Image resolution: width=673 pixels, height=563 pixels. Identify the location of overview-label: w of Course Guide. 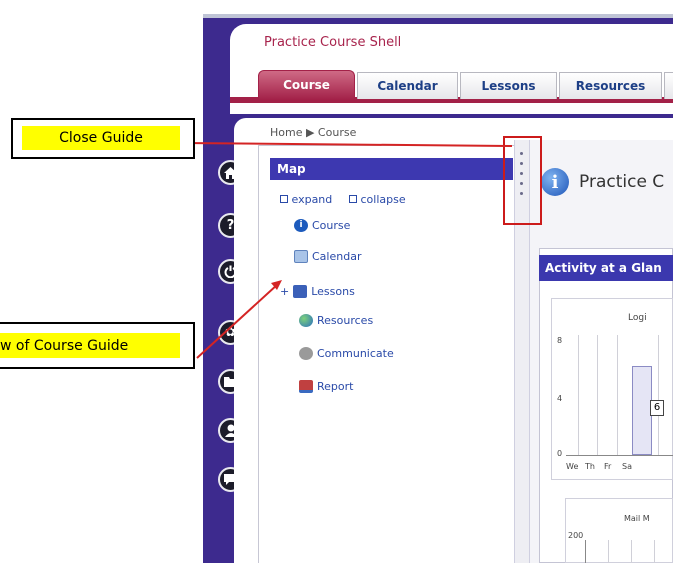
(90, 345).